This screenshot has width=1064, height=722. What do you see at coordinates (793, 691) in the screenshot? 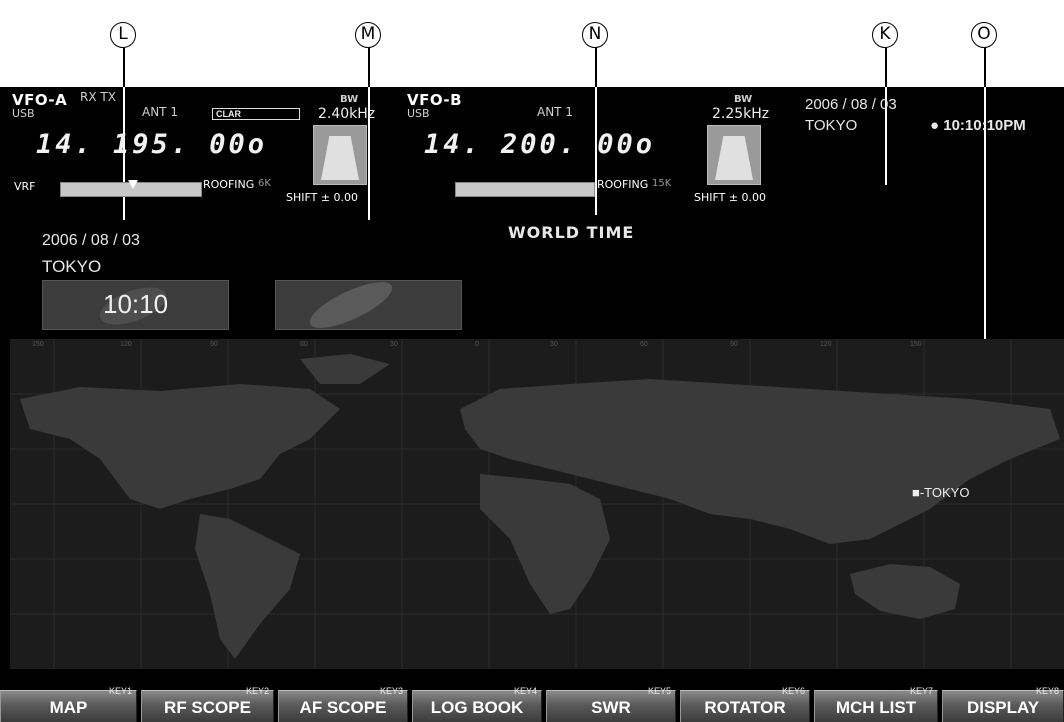
I see `key-number: KEY6` at bounding box center [793, 691].